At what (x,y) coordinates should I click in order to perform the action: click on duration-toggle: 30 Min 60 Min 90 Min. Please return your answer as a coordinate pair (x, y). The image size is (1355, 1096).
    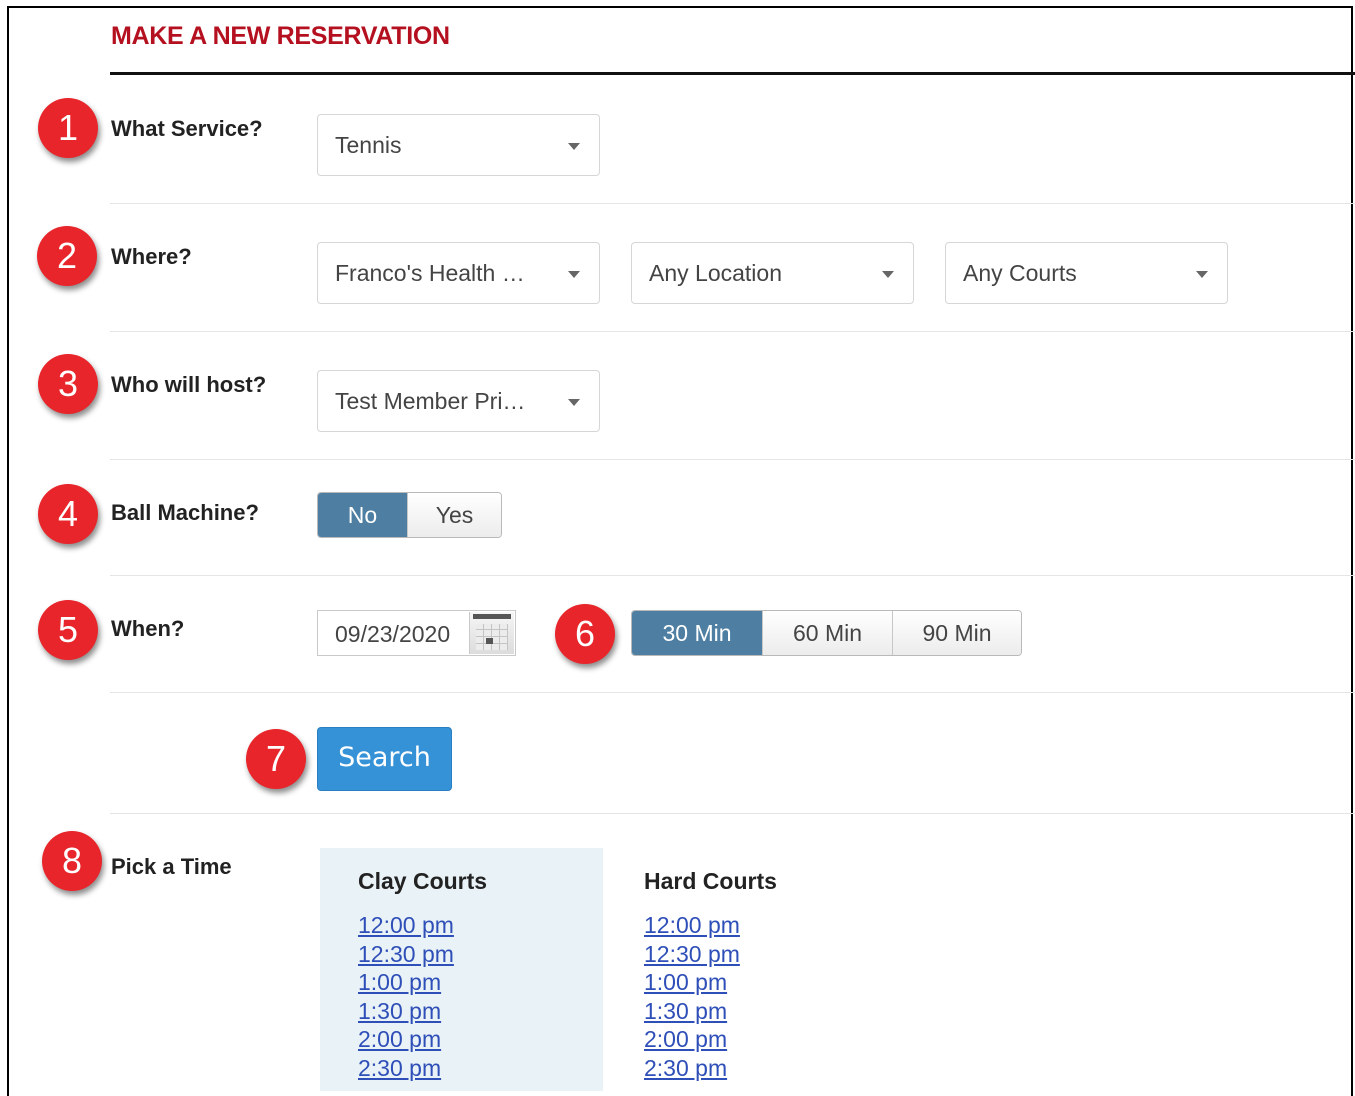
    Looking at the image, I should click on (826, 633).